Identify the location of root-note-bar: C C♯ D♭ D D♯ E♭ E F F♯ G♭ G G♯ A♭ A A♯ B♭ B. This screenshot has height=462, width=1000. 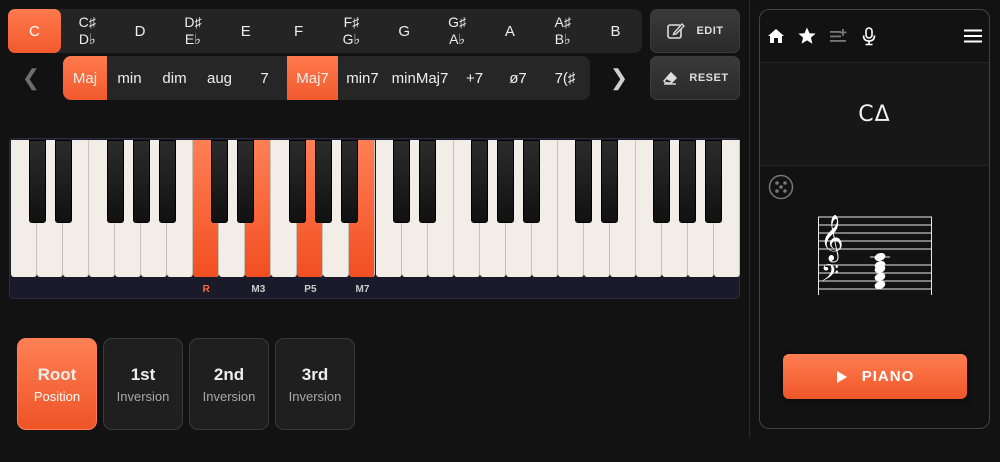
(325, 31).